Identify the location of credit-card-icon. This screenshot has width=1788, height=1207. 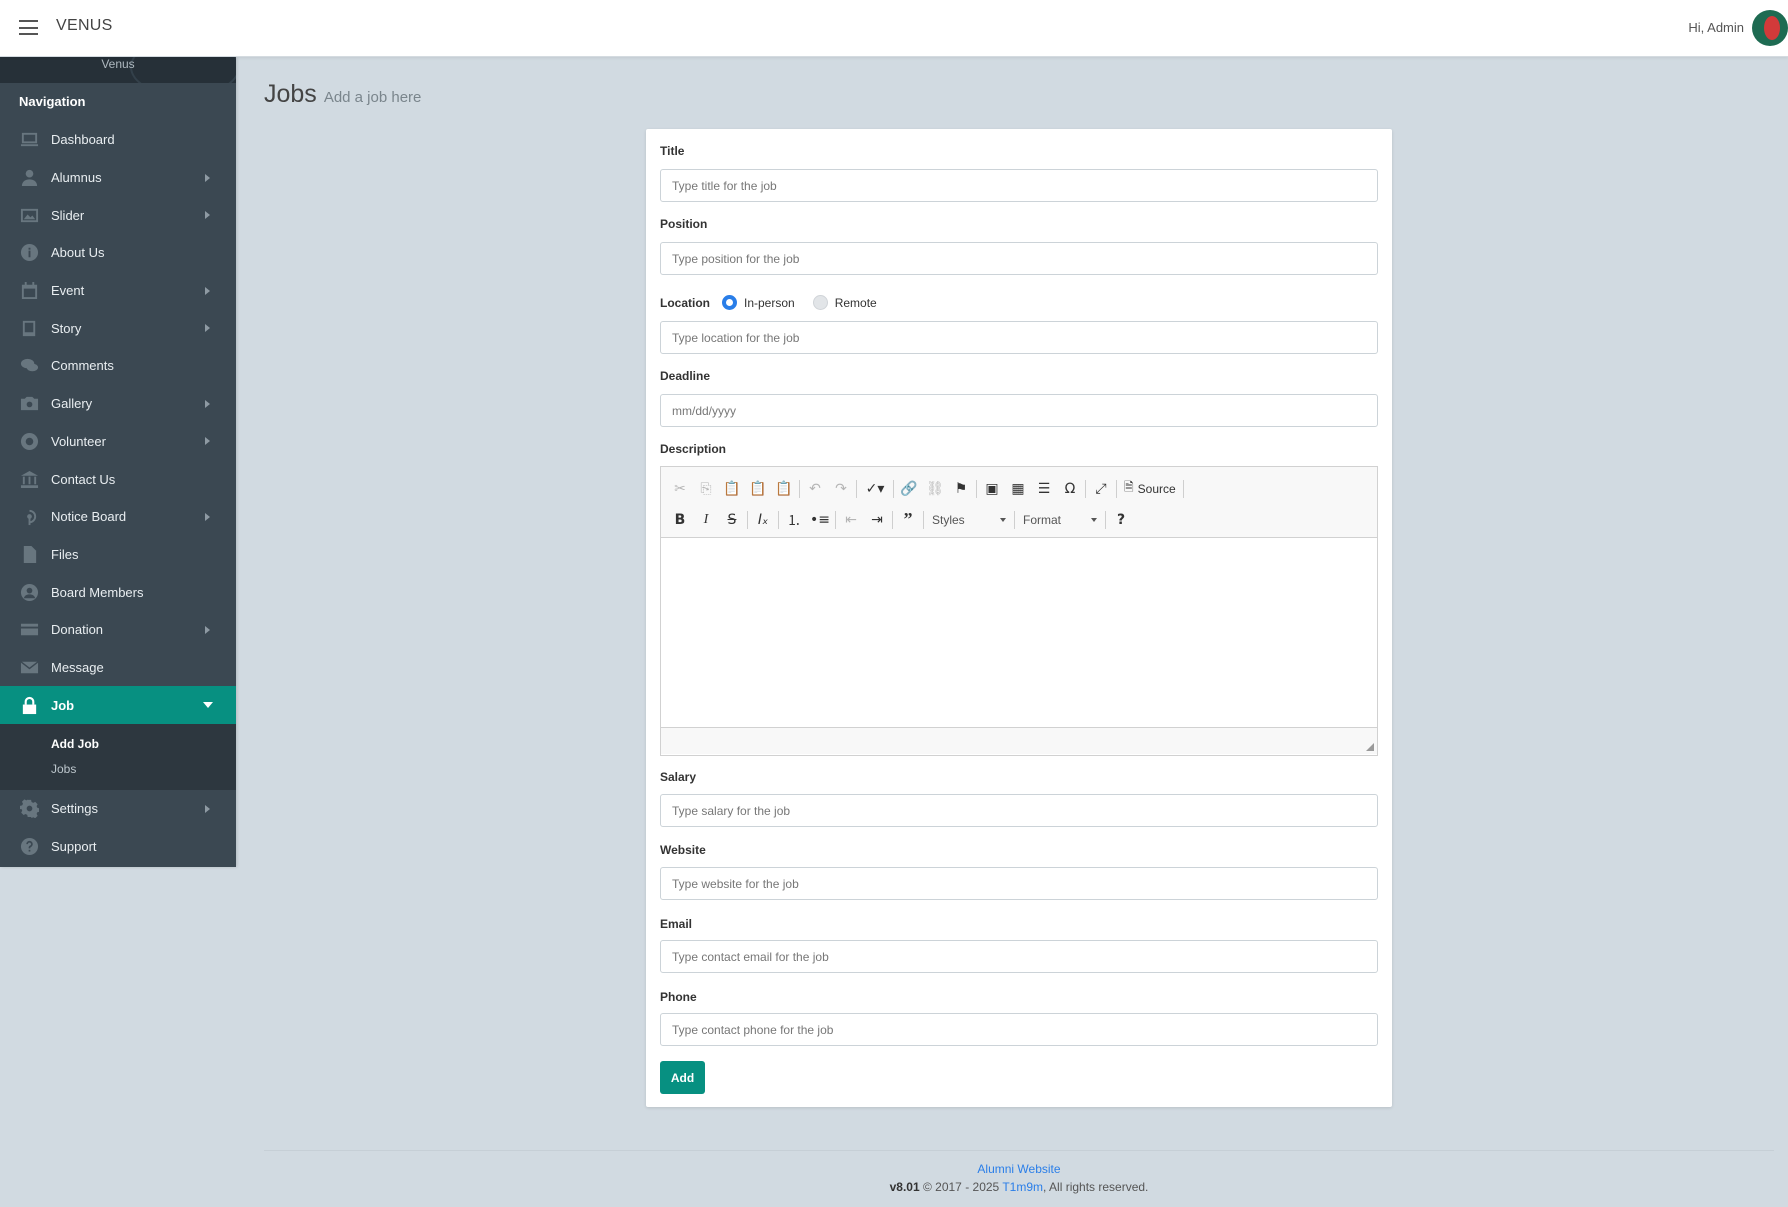
(29, 630).